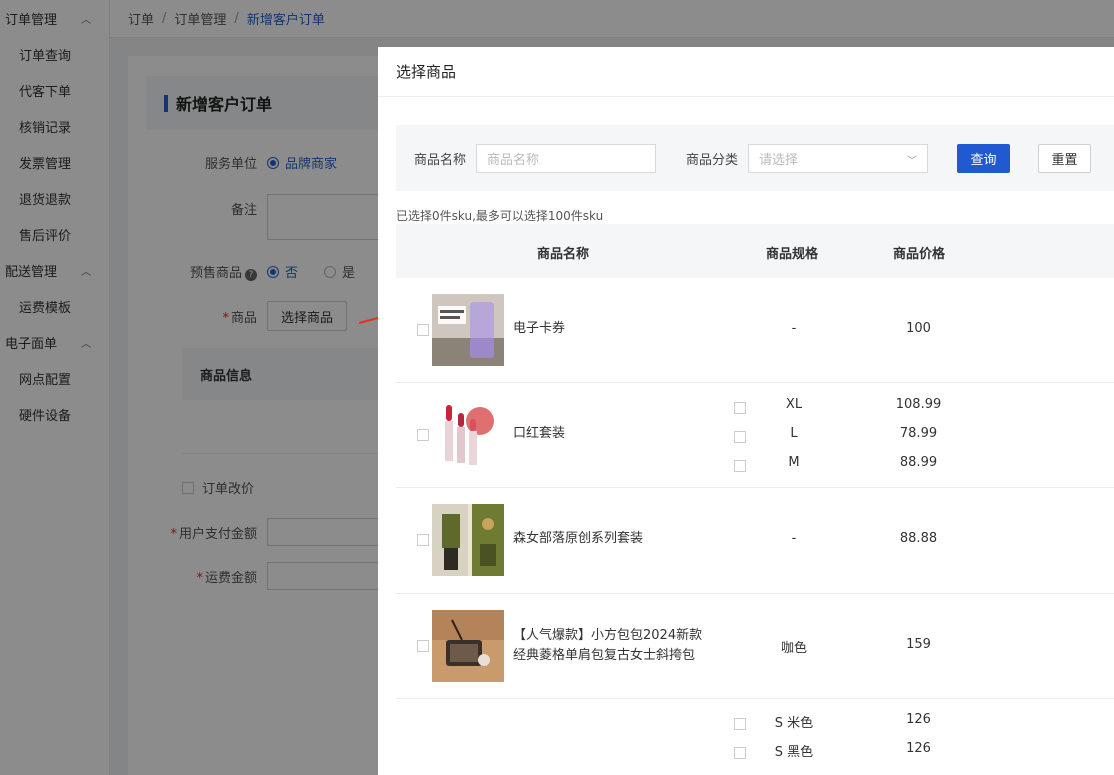  What do you see at coordinates (755, 330) in the screenshot?
I see `table-row: 电子卡券 - 100` at bounding box center [755, 330].